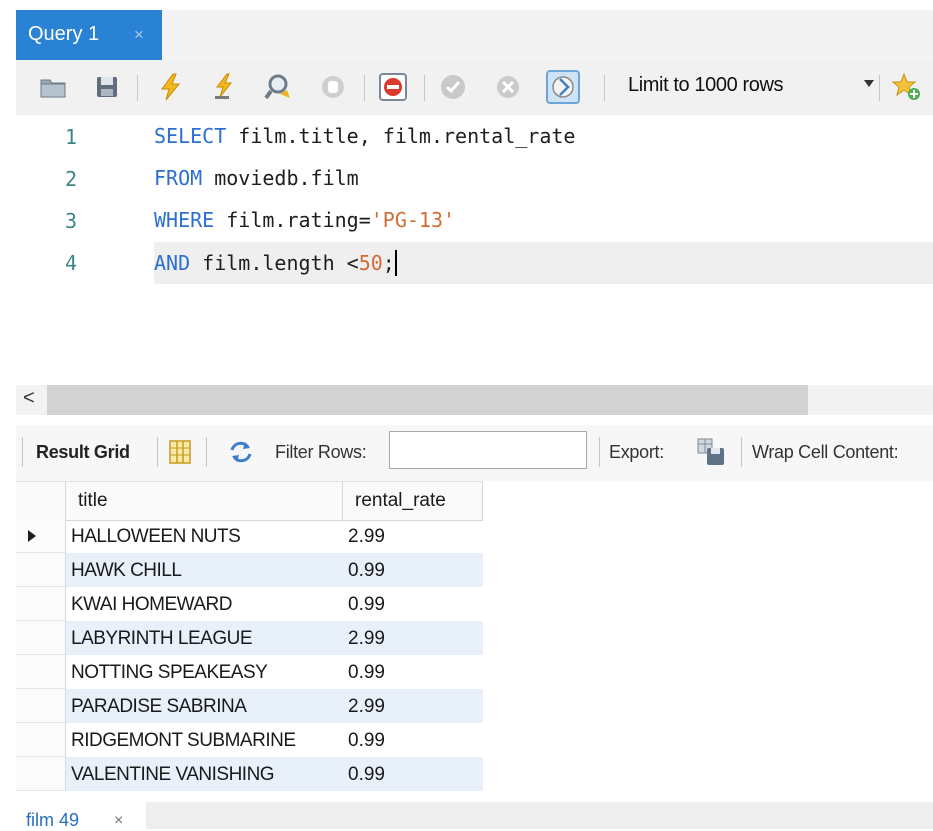 Image resolution: width=933 pixels, height=831 pixels. Describe the element at coordinates (413, 501) in the screenshot. I see `column-header-rental-rate: rental_rate` at that location.